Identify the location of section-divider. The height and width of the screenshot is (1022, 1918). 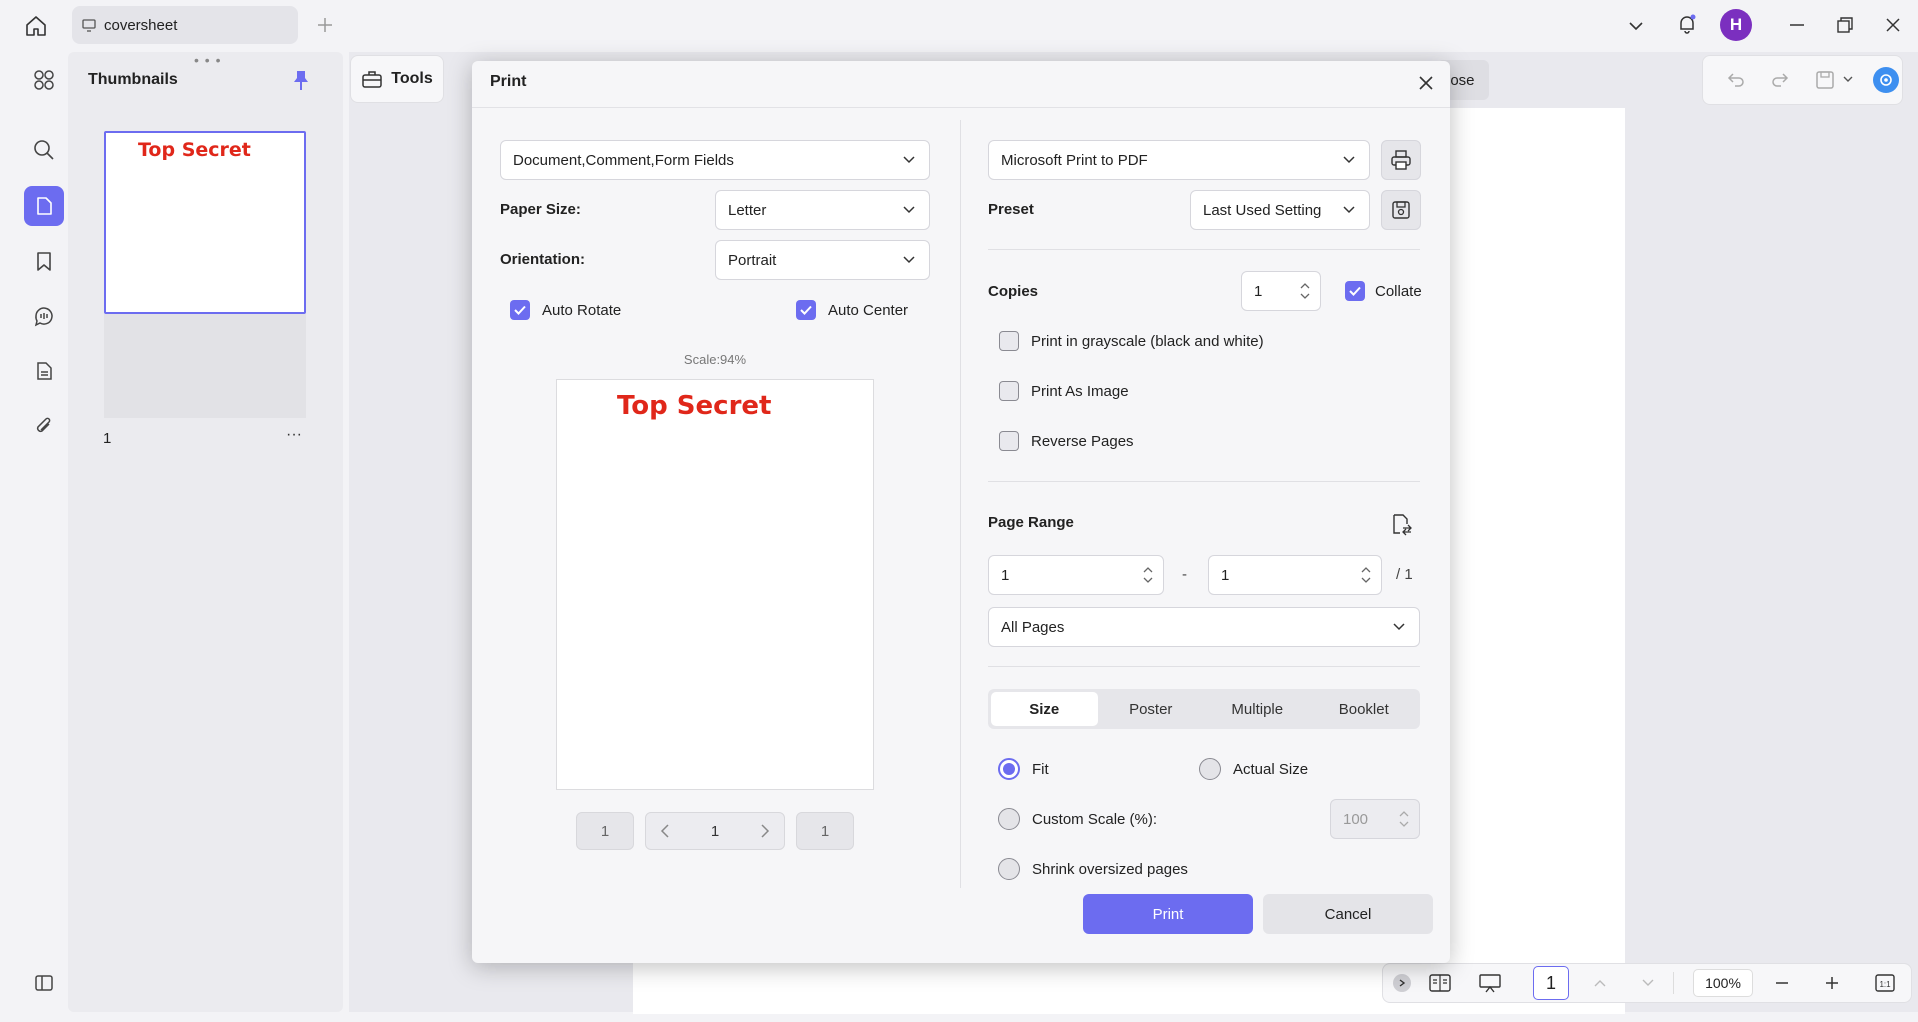
(1204, 666).